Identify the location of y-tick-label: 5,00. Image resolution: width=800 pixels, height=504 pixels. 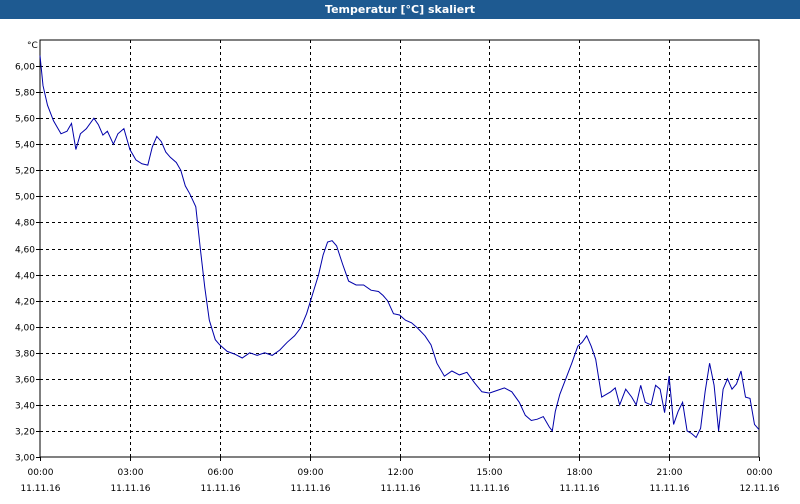
(25, 198).